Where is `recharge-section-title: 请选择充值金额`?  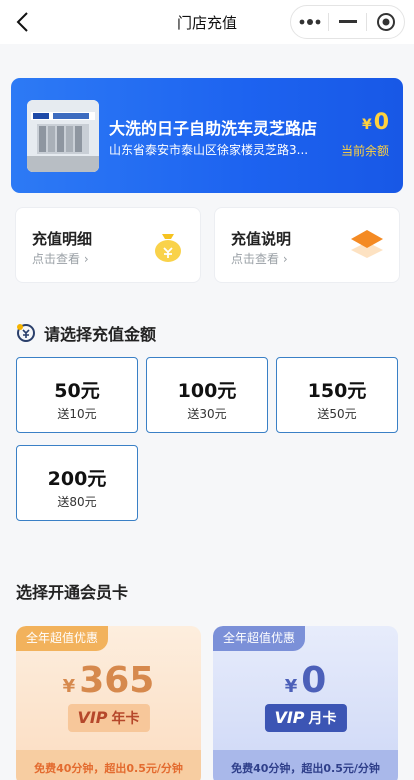
recharge-section-title: 请选择充值金额 is located at coordinates (86, 333).